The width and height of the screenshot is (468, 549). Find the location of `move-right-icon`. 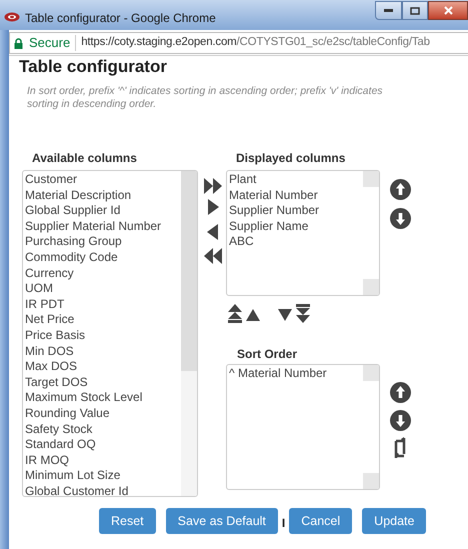

move-right-icon is located at coordinates (213, 207).